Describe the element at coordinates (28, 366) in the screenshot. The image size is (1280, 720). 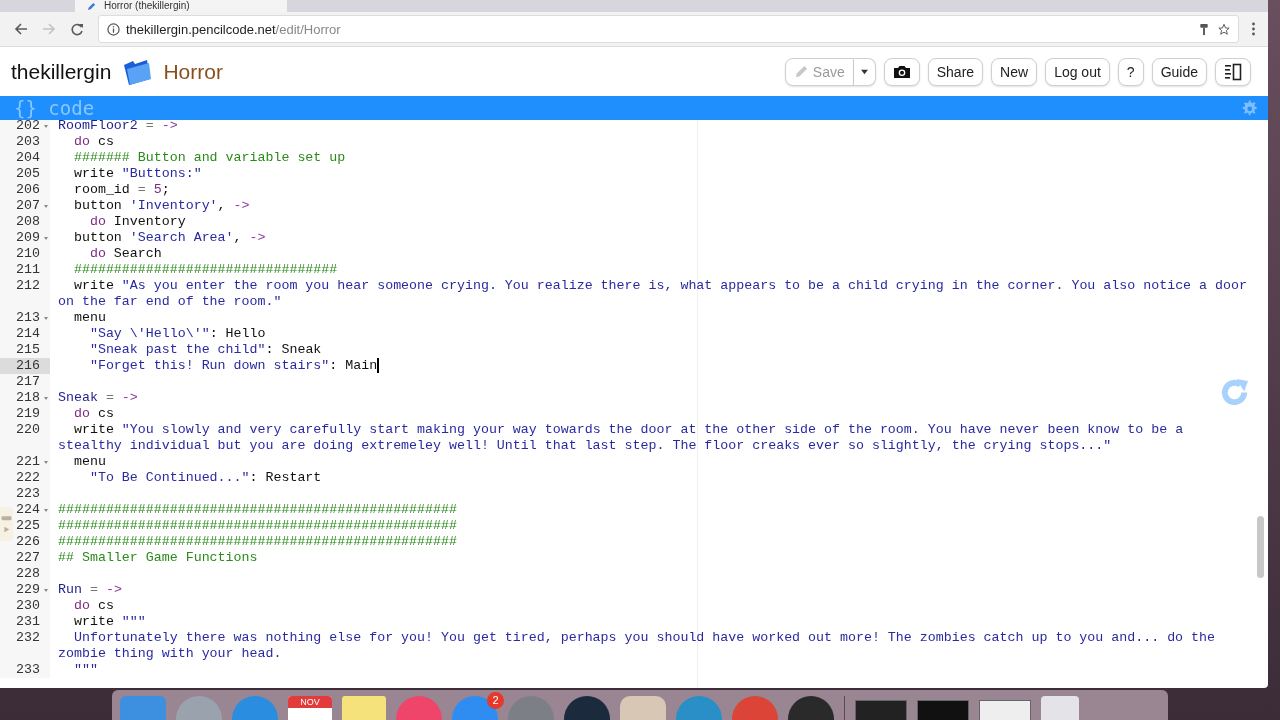
I see `line-number: 216` at that location.